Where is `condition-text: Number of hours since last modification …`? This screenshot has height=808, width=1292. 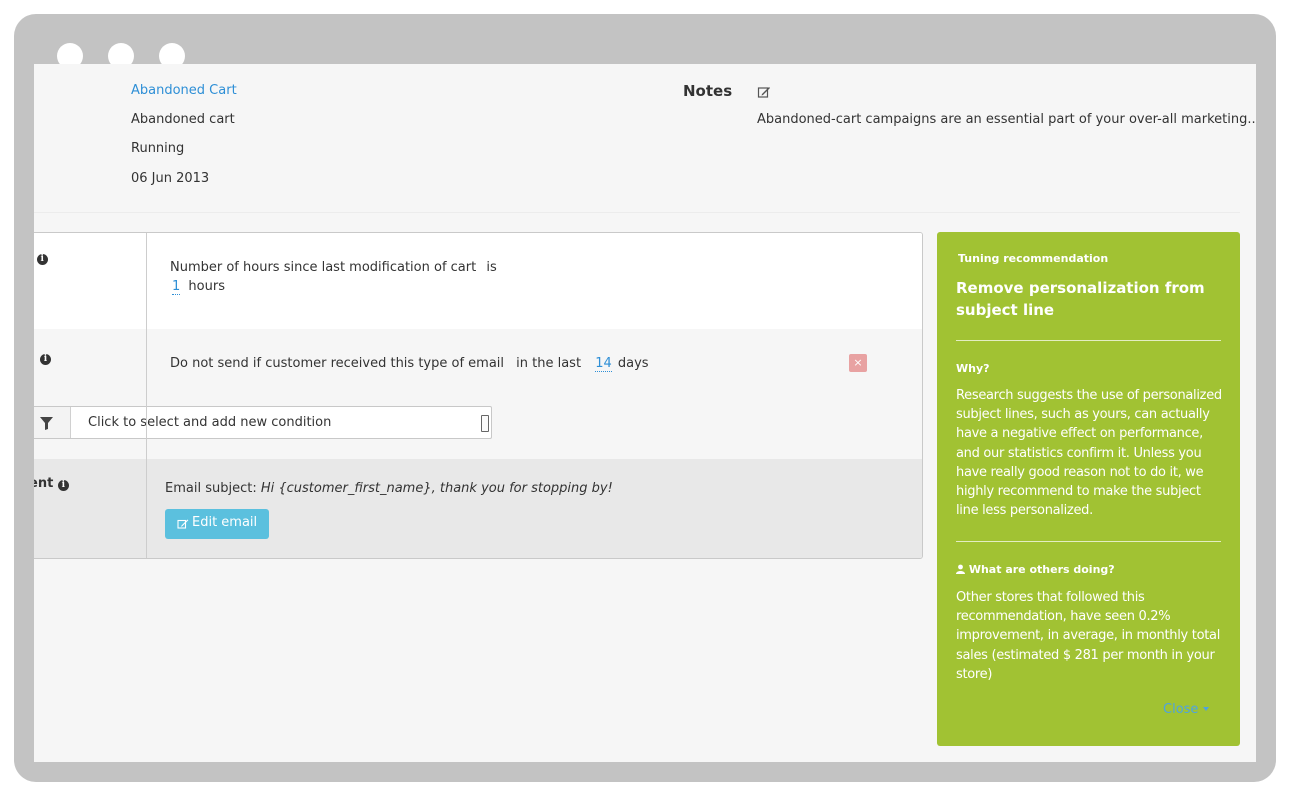 condition-text: Number of hours since last modification … is located at coordinates (323, 267).